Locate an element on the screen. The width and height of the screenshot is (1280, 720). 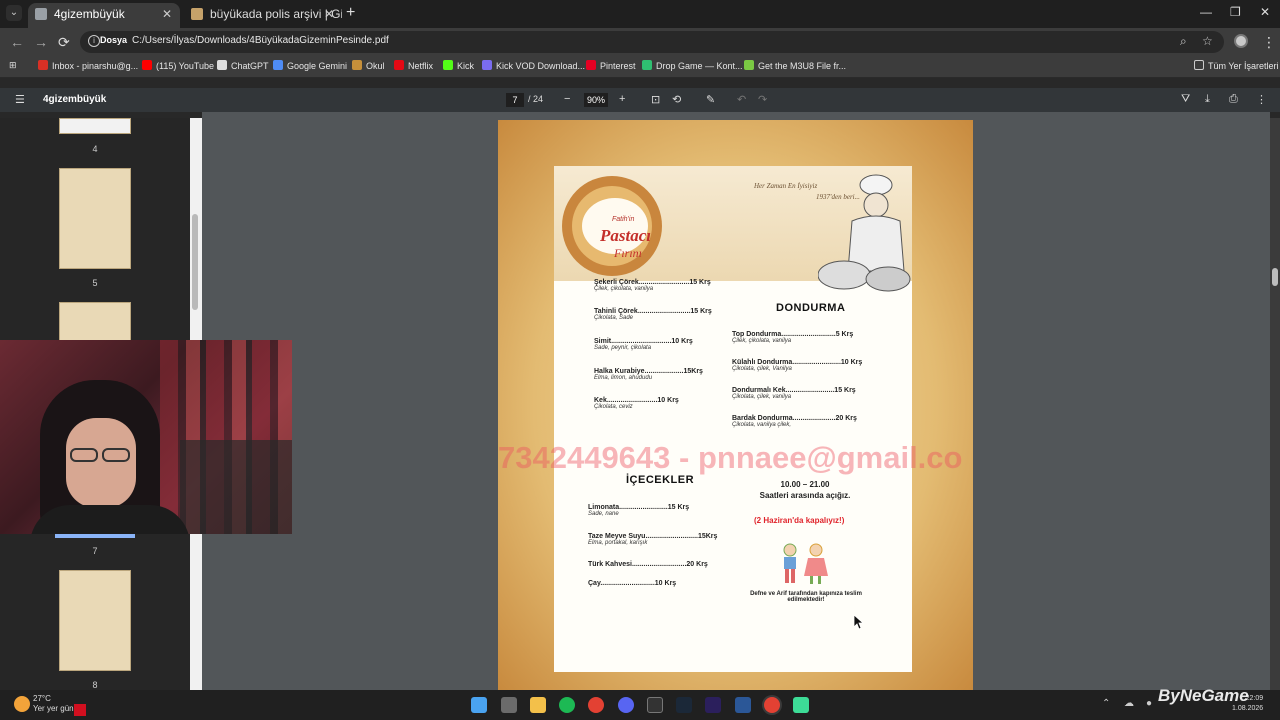
closed-notice: (2 Haziran'da kapalıyız!) is located at coordinates (799, 520).